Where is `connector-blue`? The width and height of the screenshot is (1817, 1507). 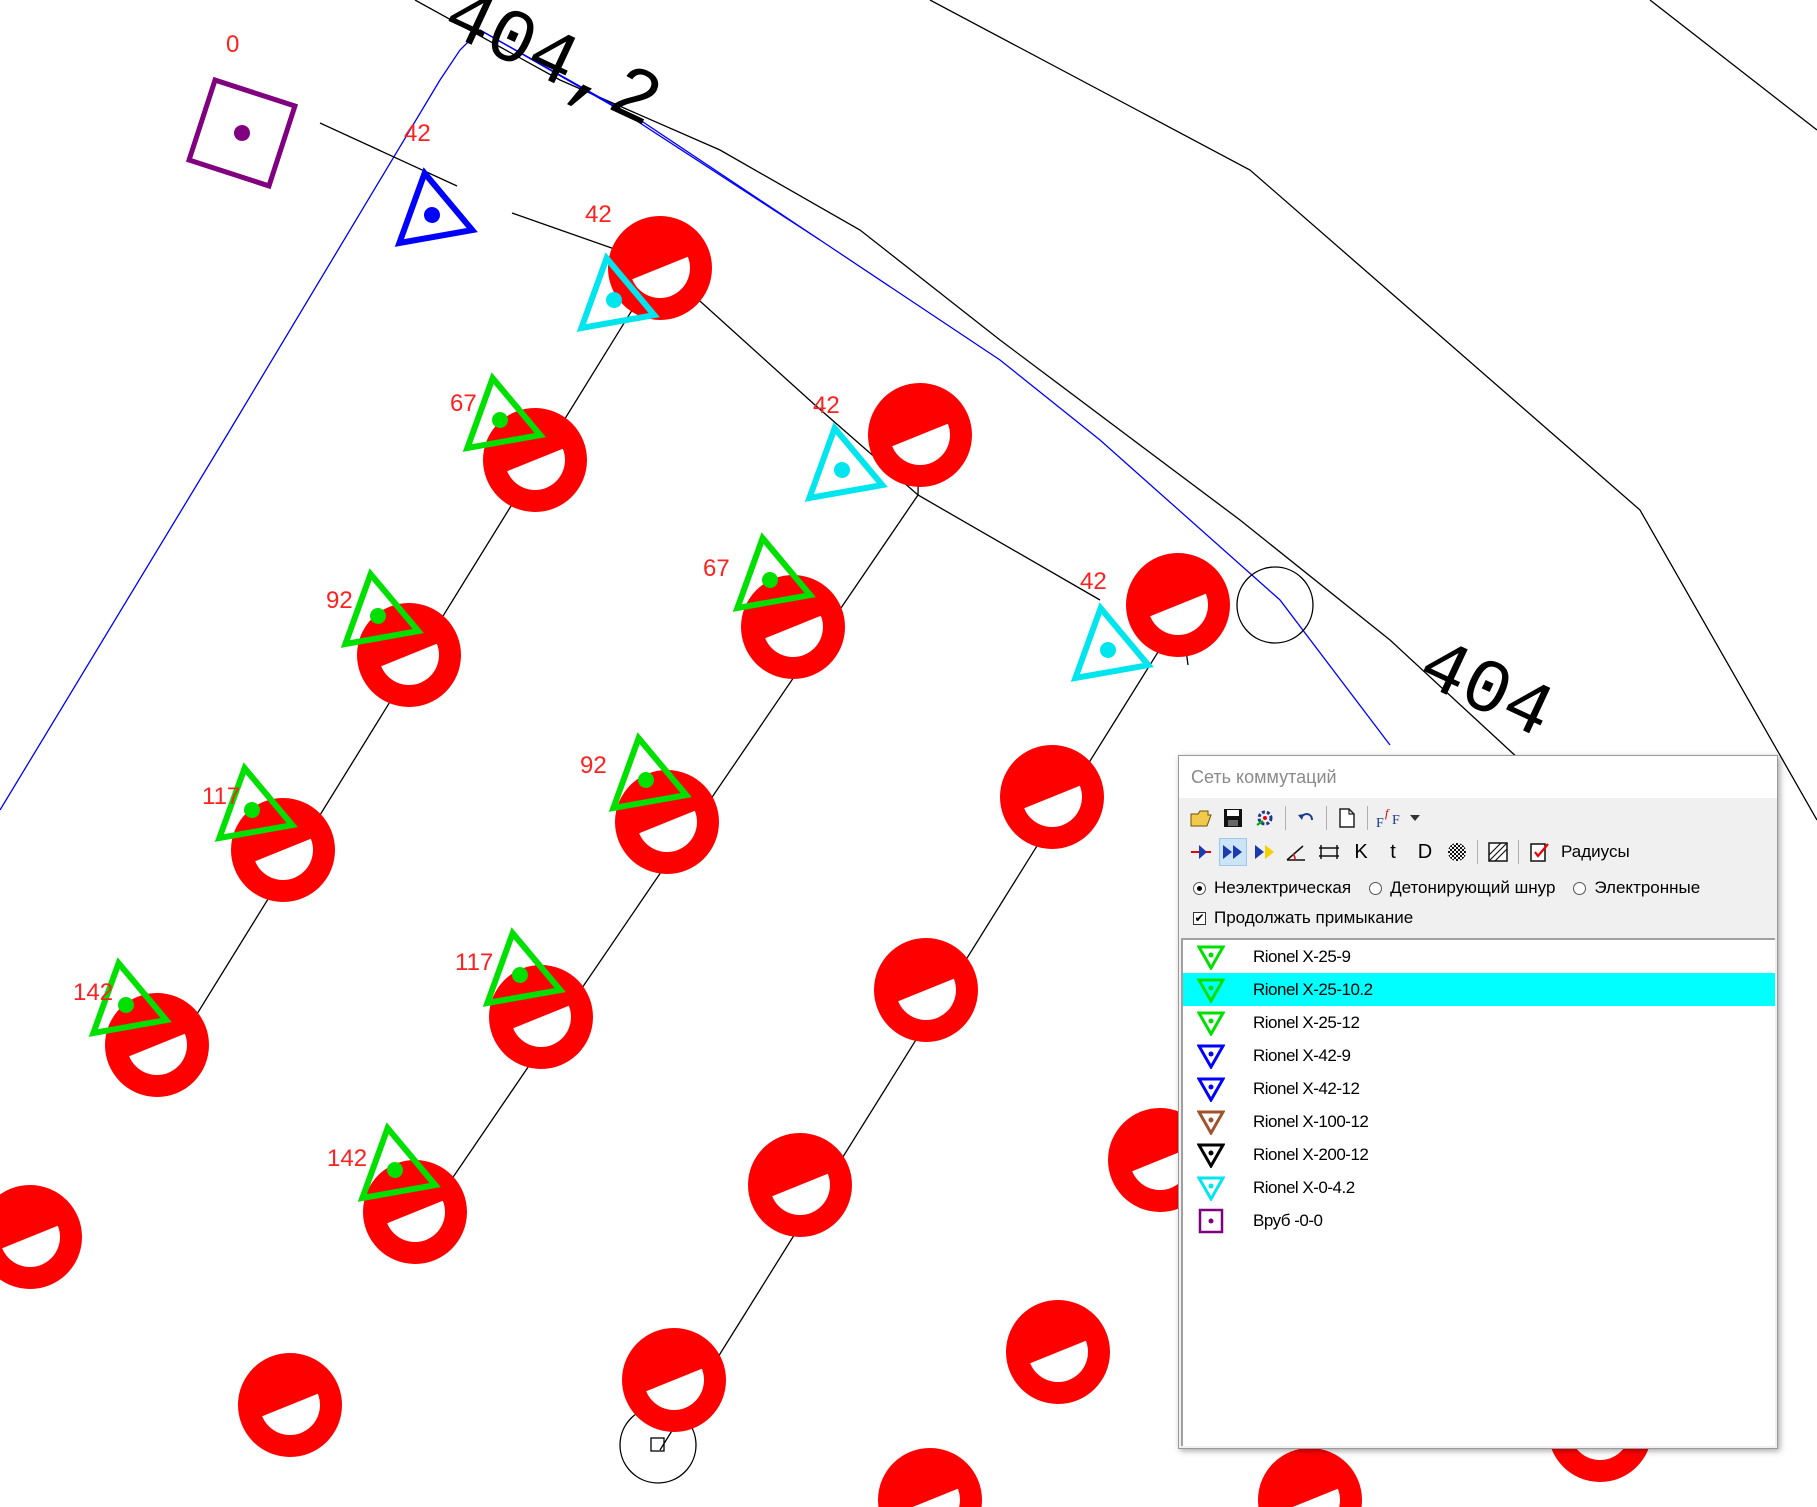
connector-blue is located at coordinates (433, 207).